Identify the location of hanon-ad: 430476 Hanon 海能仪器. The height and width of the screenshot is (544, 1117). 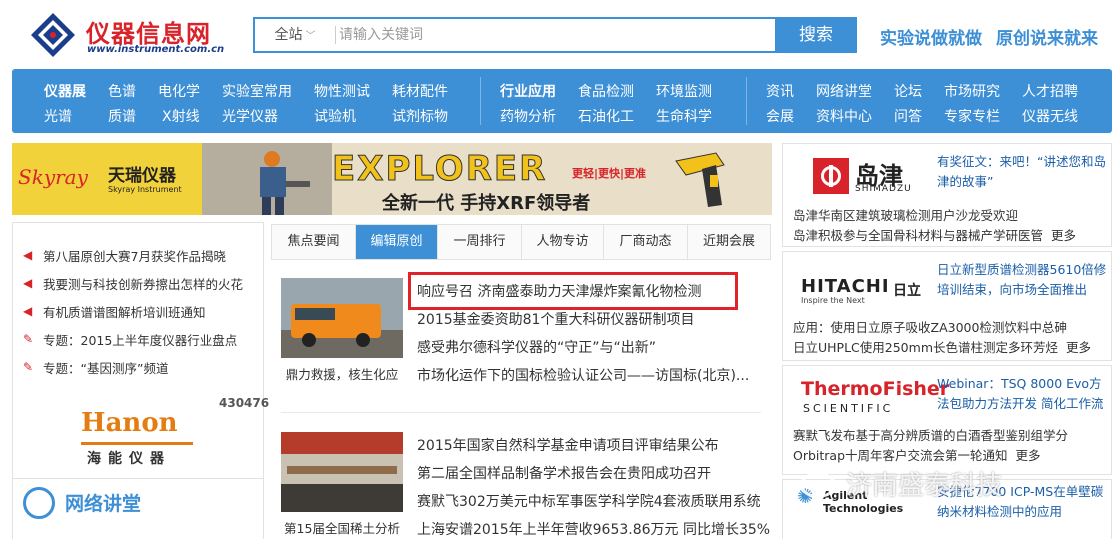
(171, 433).